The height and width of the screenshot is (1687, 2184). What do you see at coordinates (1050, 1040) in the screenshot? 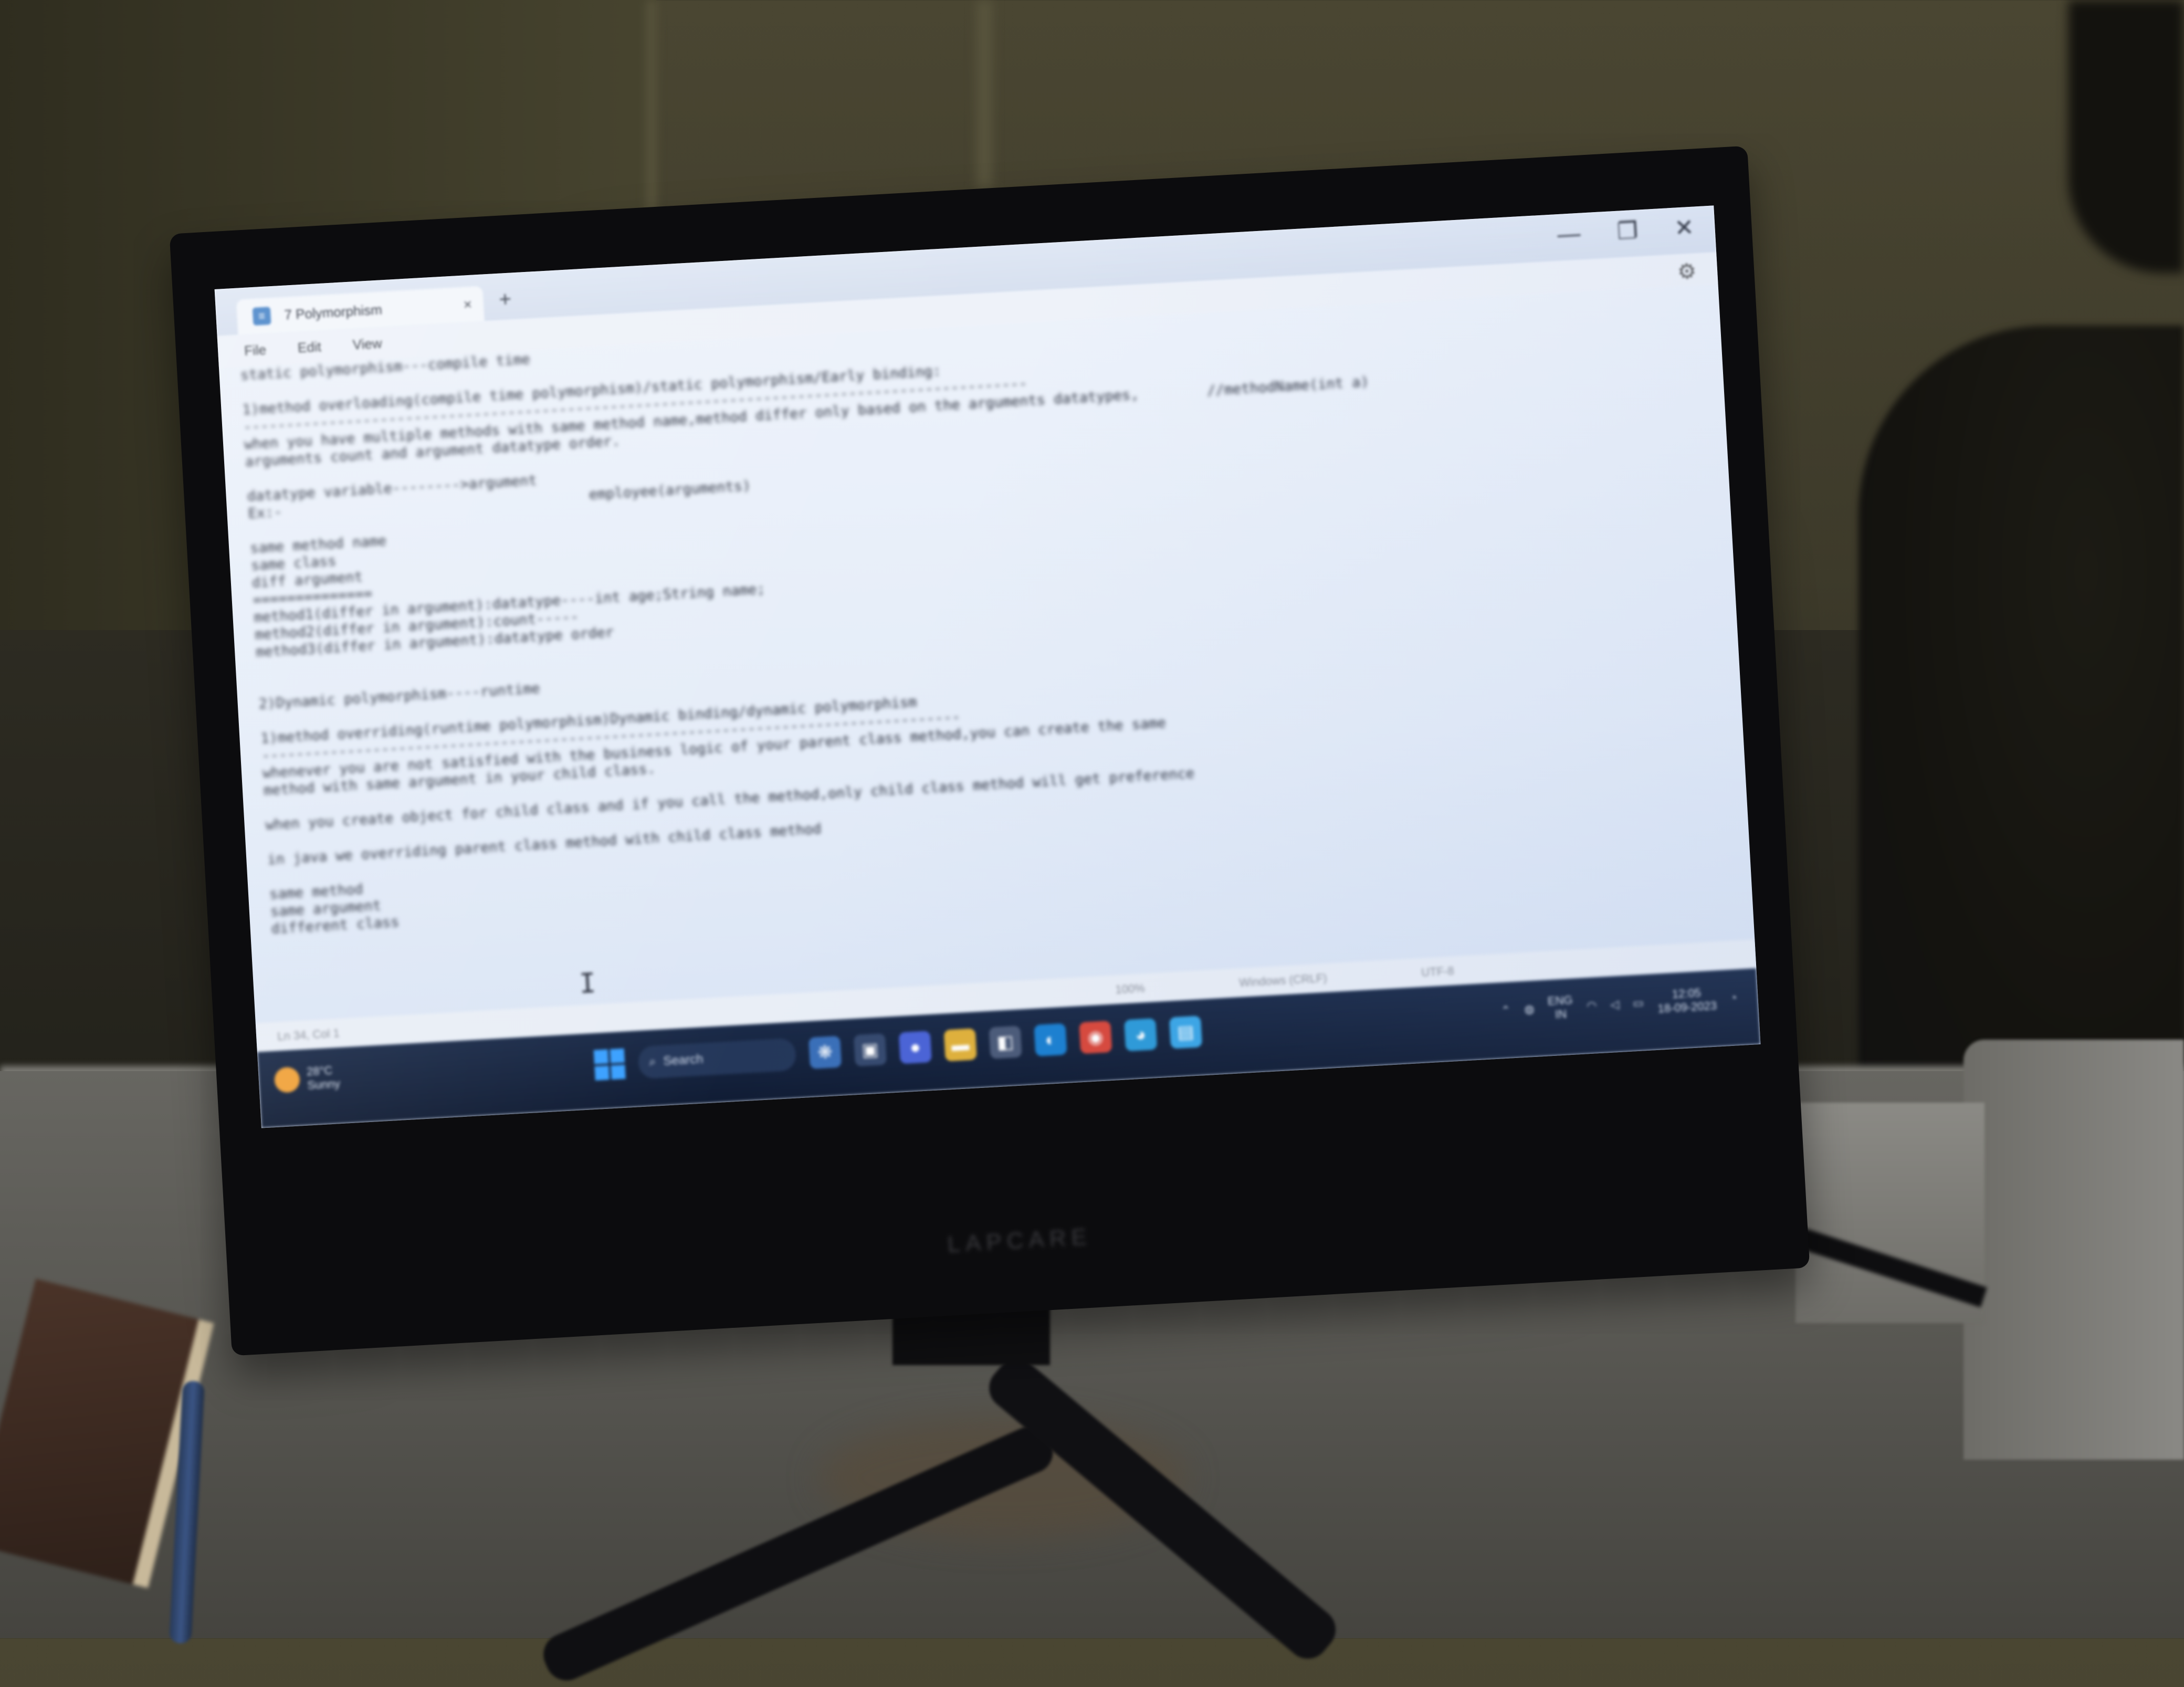
I see `edge-icon: ◐` at bounding box center [1050, 1040].